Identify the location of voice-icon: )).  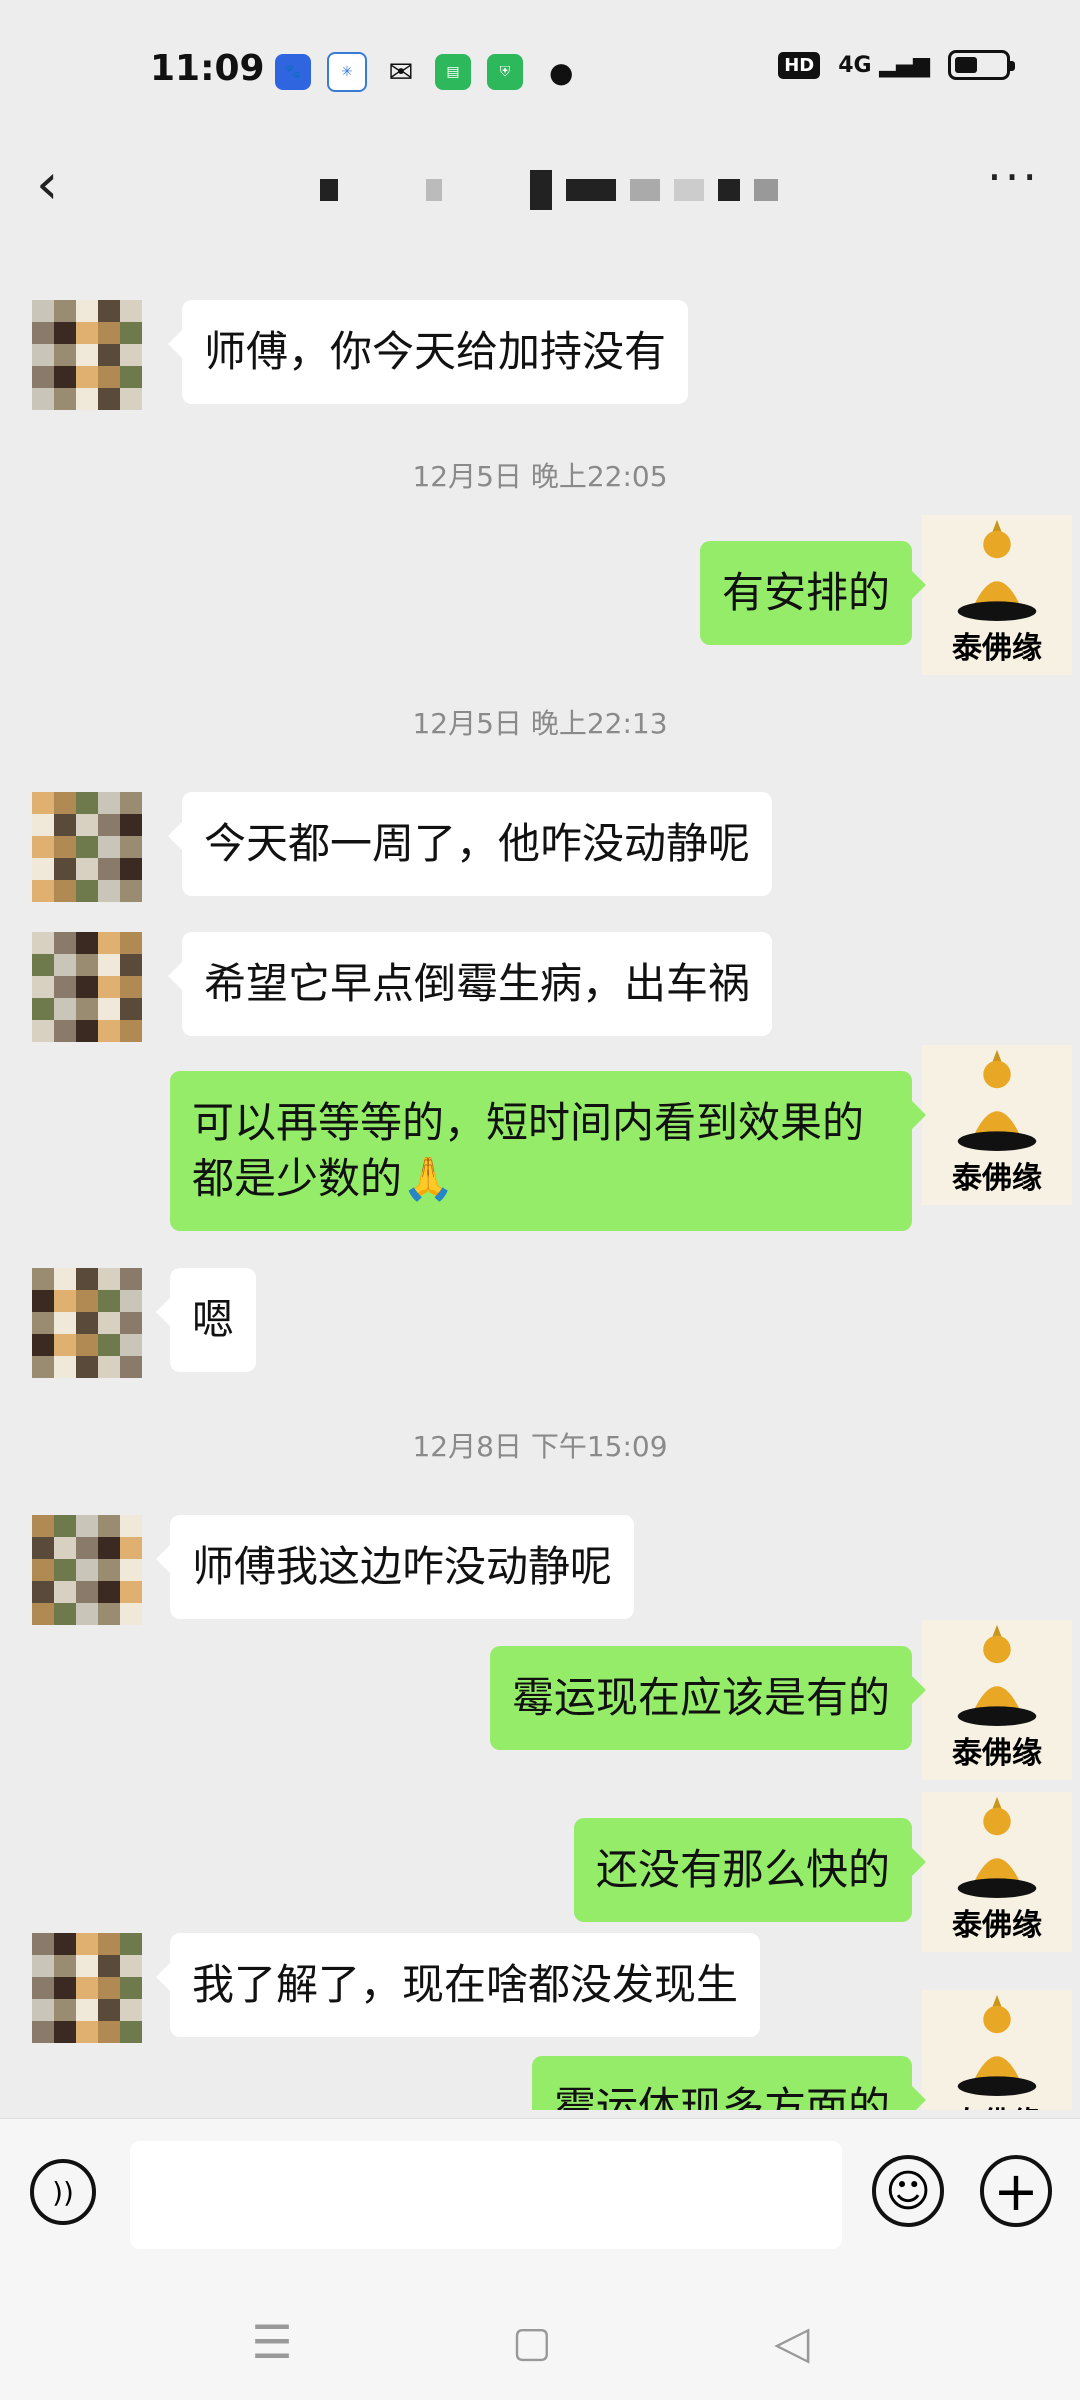
(63, 2192).